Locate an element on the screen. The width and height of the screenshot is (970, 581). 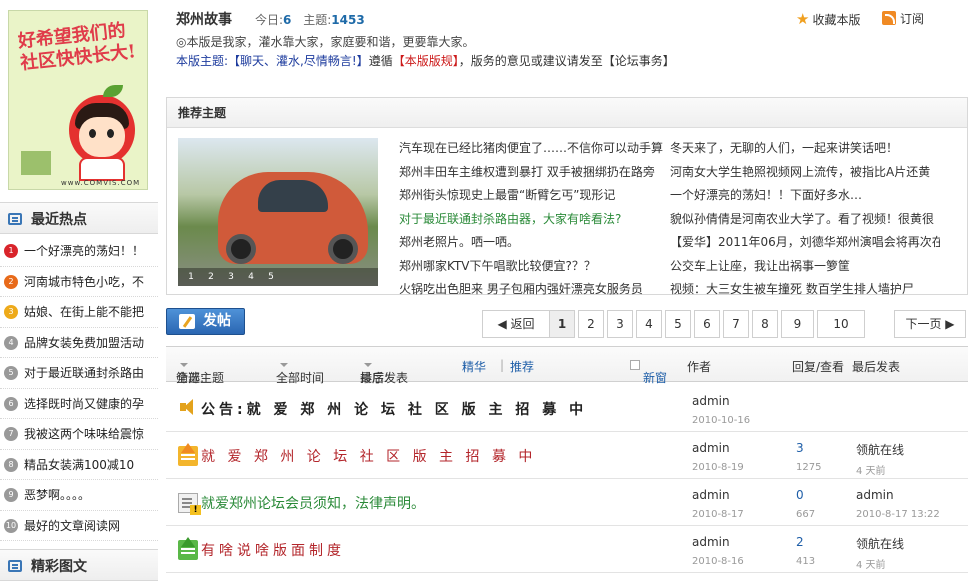
page-1-button: 1 is located at coordinates (562, 324).